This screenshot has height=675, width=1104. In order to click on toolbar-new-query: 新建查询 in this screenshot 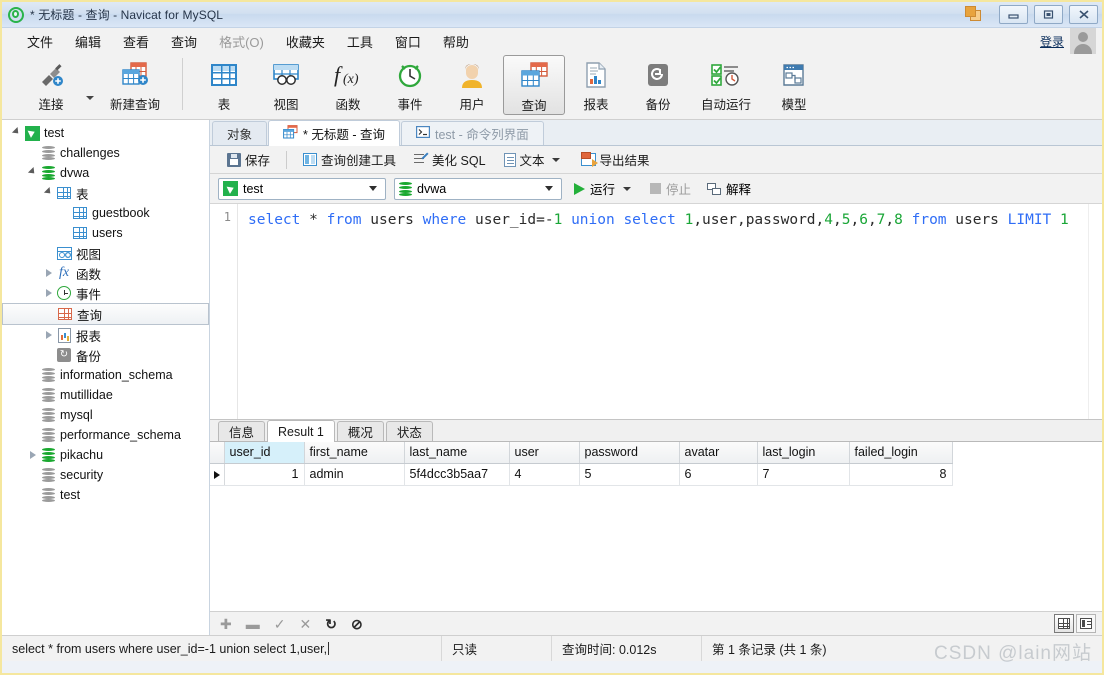, I will do `click(135, 83)`.